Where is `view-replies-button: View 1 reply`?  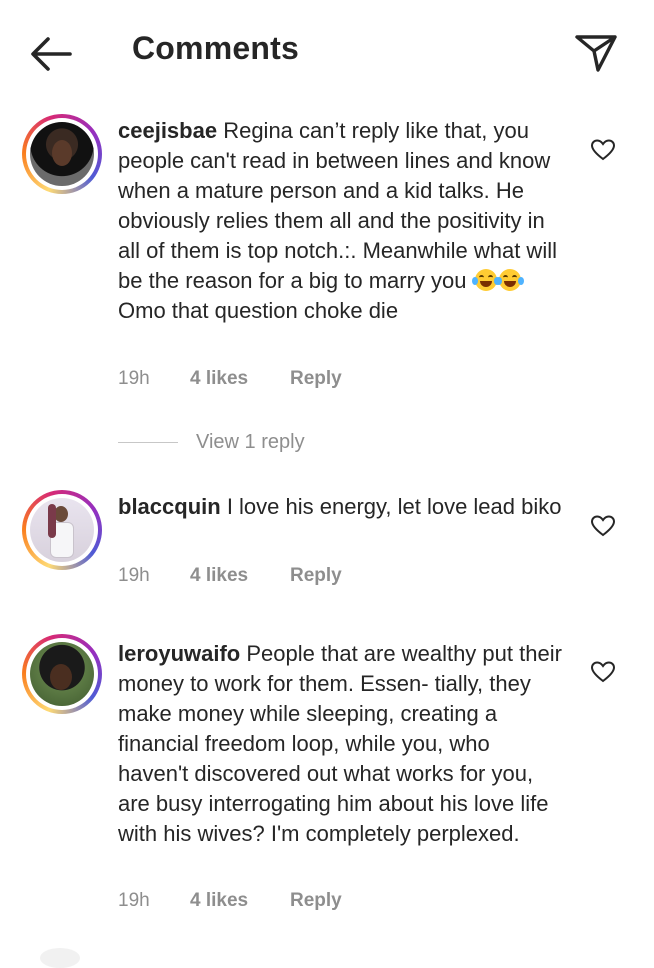
view-replies-button: View 1 reply is located at coordinates (211, 442).